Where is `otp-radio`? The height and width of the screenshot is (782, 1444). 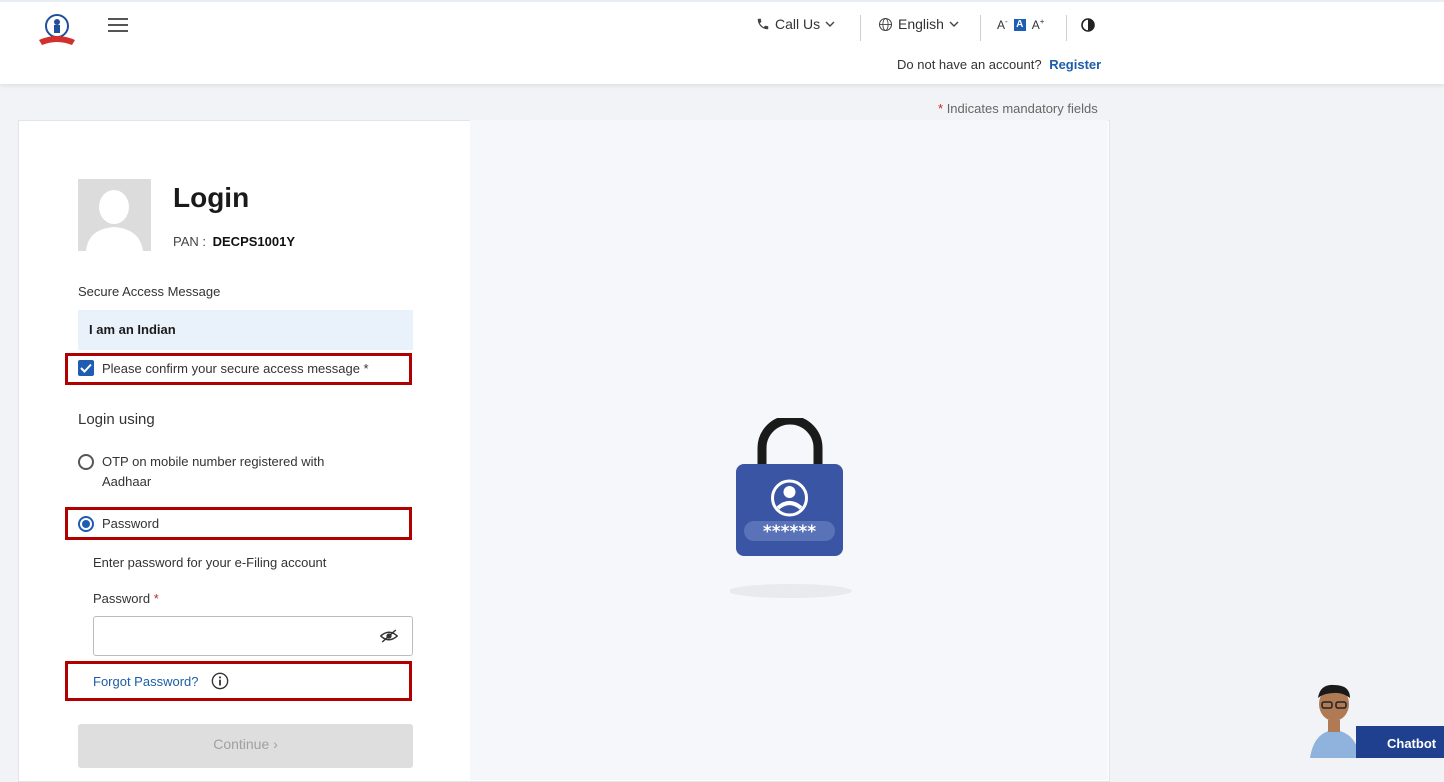 otp-radio is located at coordinates (86, 462).